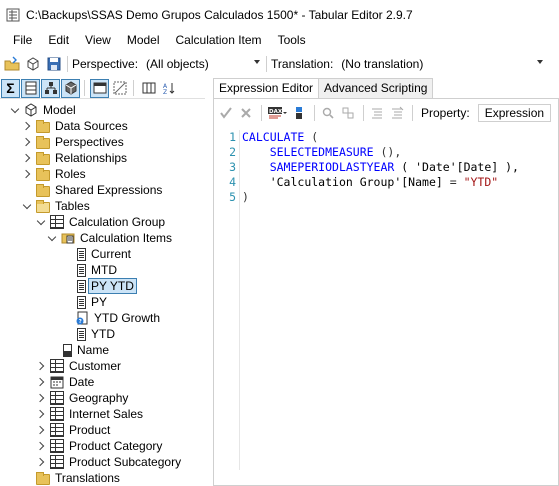 This screenshot has width=559, height=486. What do you see at coordinates (56, 206) in the screenshot?
I see `tree-node-tables: Tables` at bounding box center [56, 206].